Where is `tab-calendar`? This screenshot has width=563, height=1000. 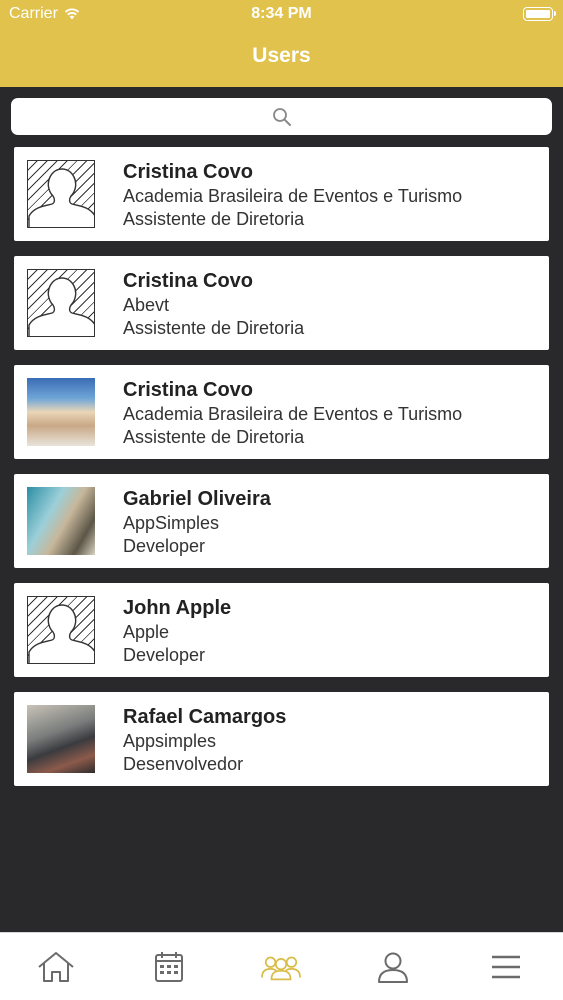
tab-calendar is located at coordinates (169, 967).